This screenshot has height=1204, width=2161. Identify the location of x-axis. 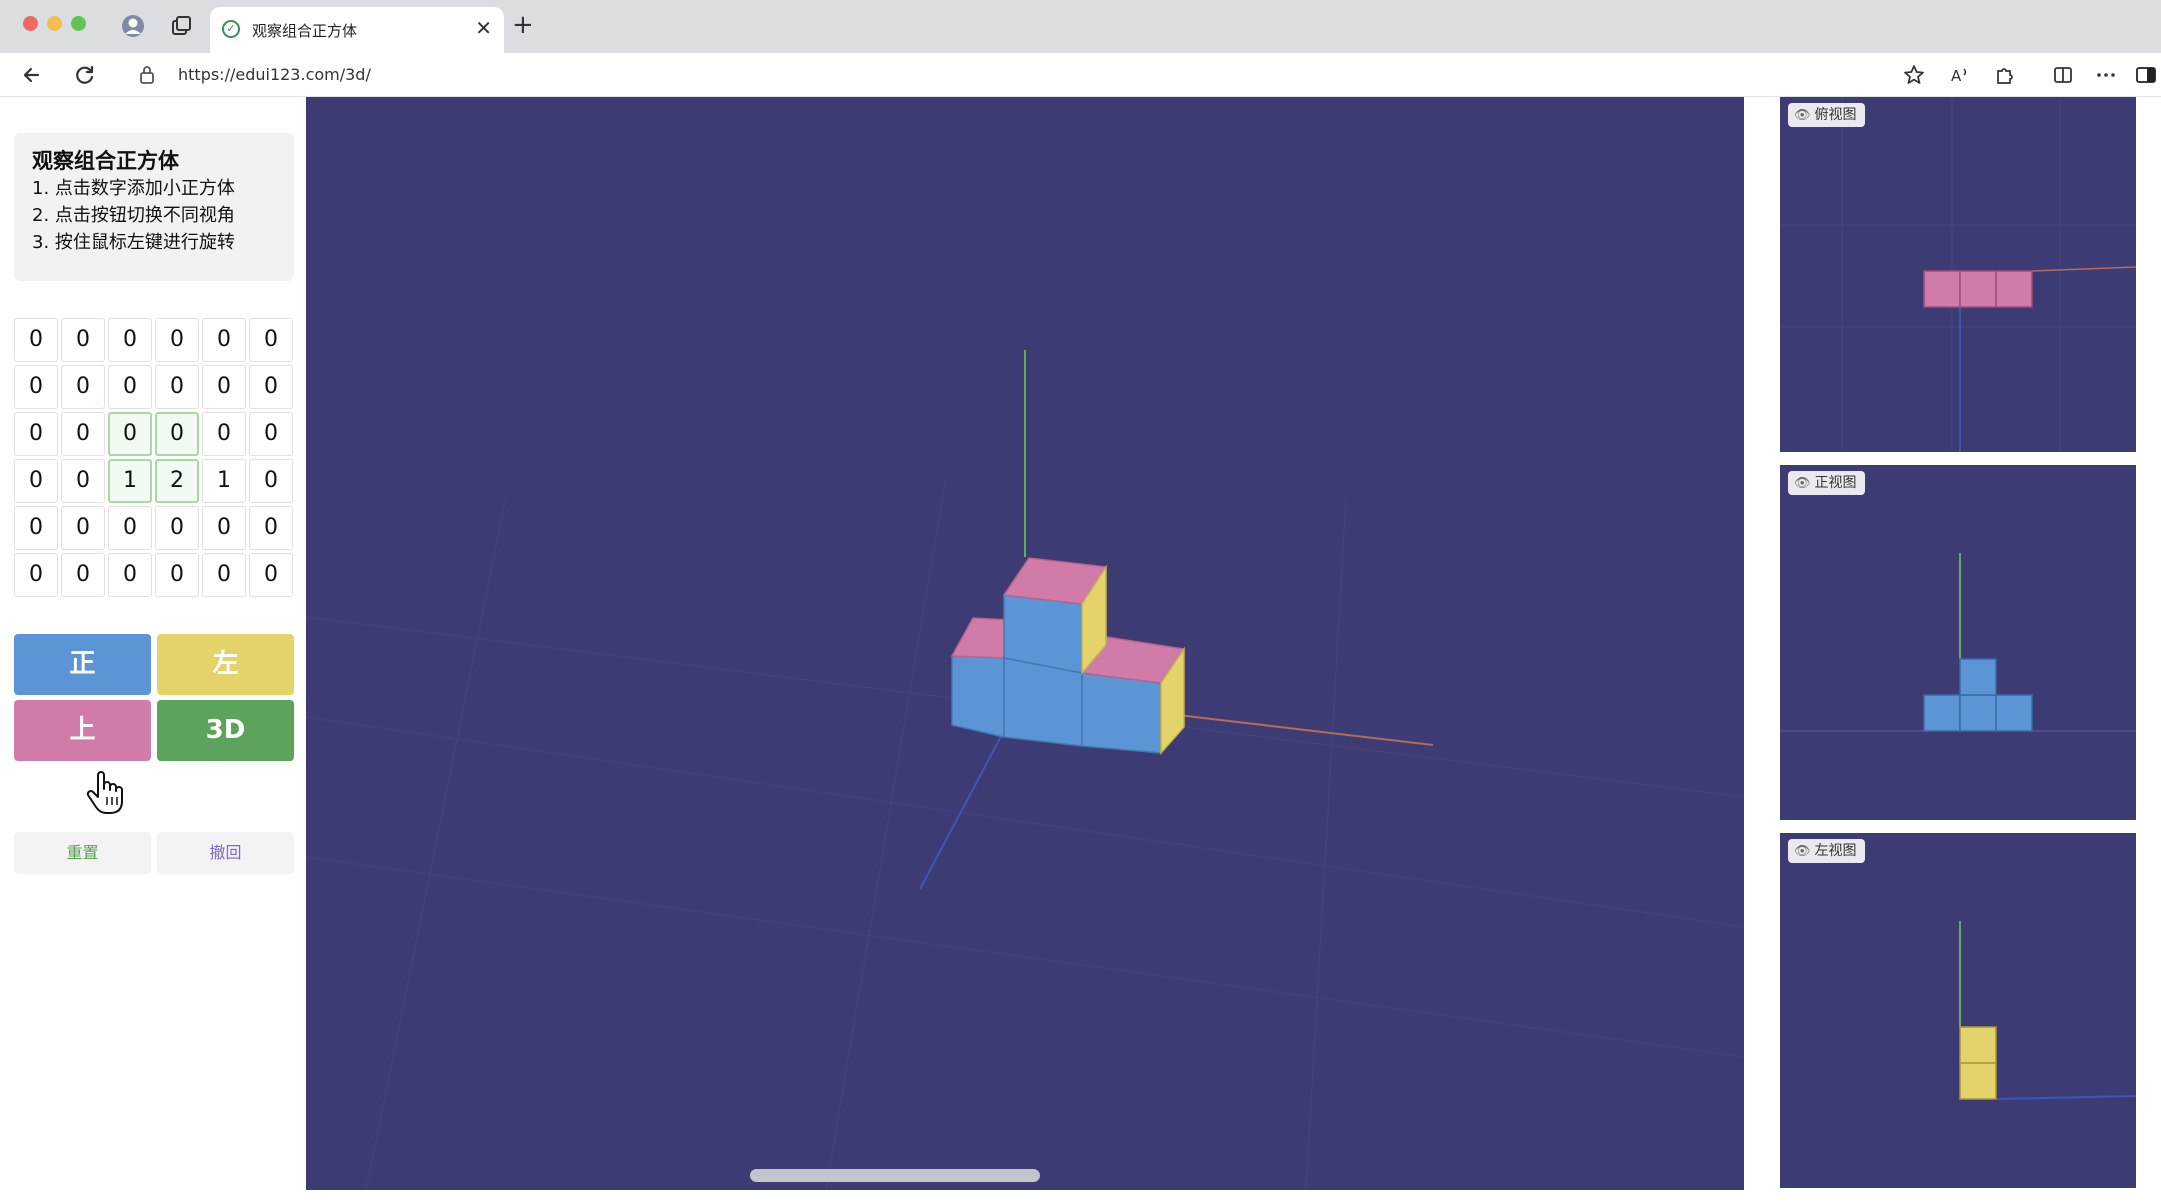
(1305, 730).